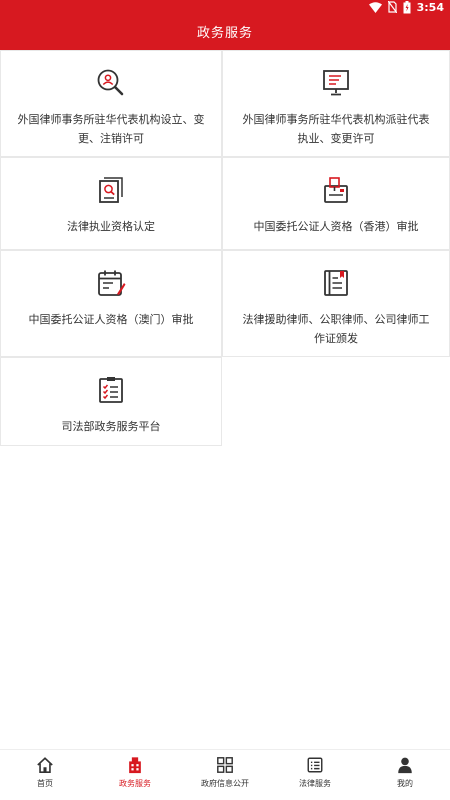  Describe the element at coordinates (430, 7) in the screenshot. I see `status-time: 3:54` at that location.